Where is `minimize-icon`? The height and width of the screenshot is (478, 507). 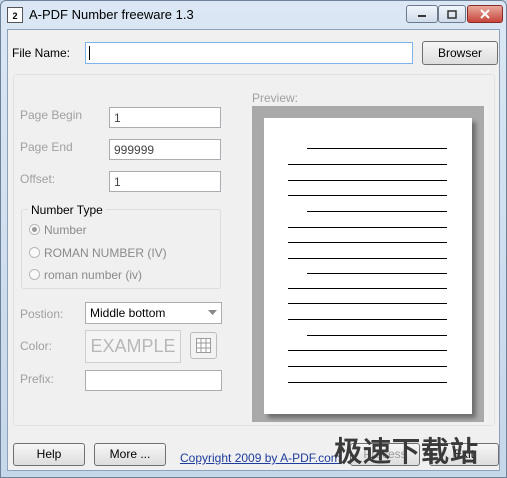
minimize-icon is located at coordinates (422, 16).